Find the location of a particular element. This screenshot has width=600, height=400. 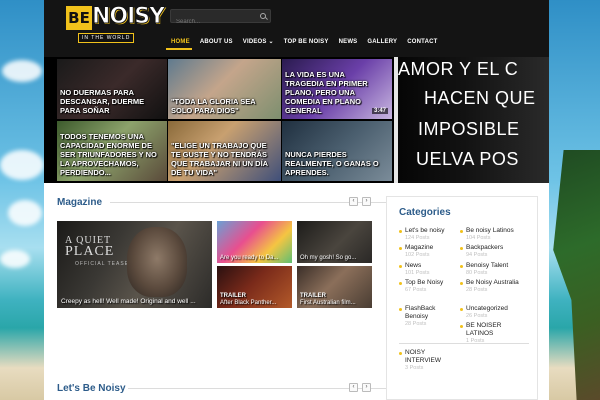

slider-divider is located at coordinates (396, 120).